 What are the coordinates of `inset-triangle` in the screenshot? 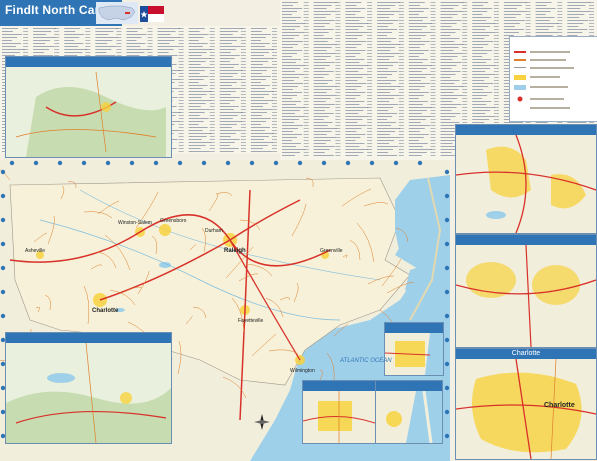 It's located at (526, 179).